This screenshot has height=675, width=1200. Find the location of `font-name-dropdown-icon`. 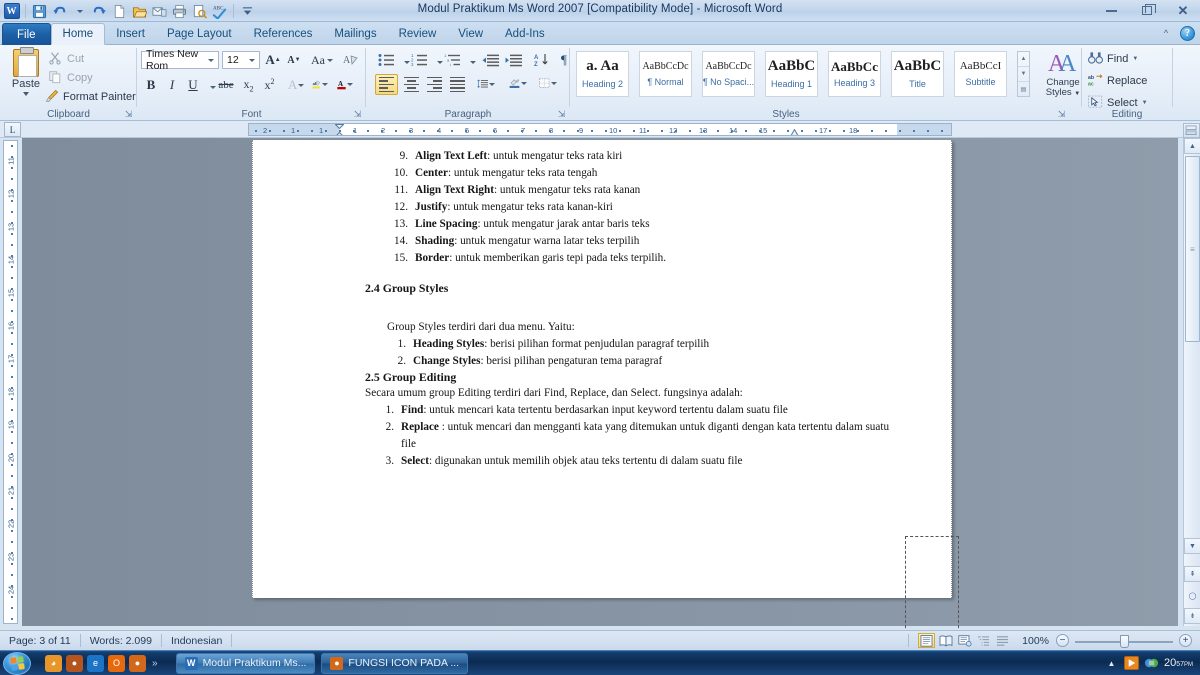

font-name-dropdown-icon is located at coordinates (211, 60).